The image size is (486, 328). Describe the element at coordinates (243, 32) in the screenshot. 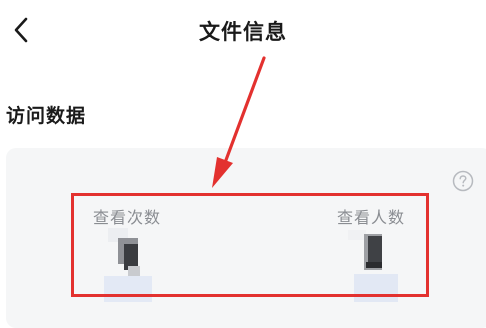

I see `page-title: 文件信息` at that location.